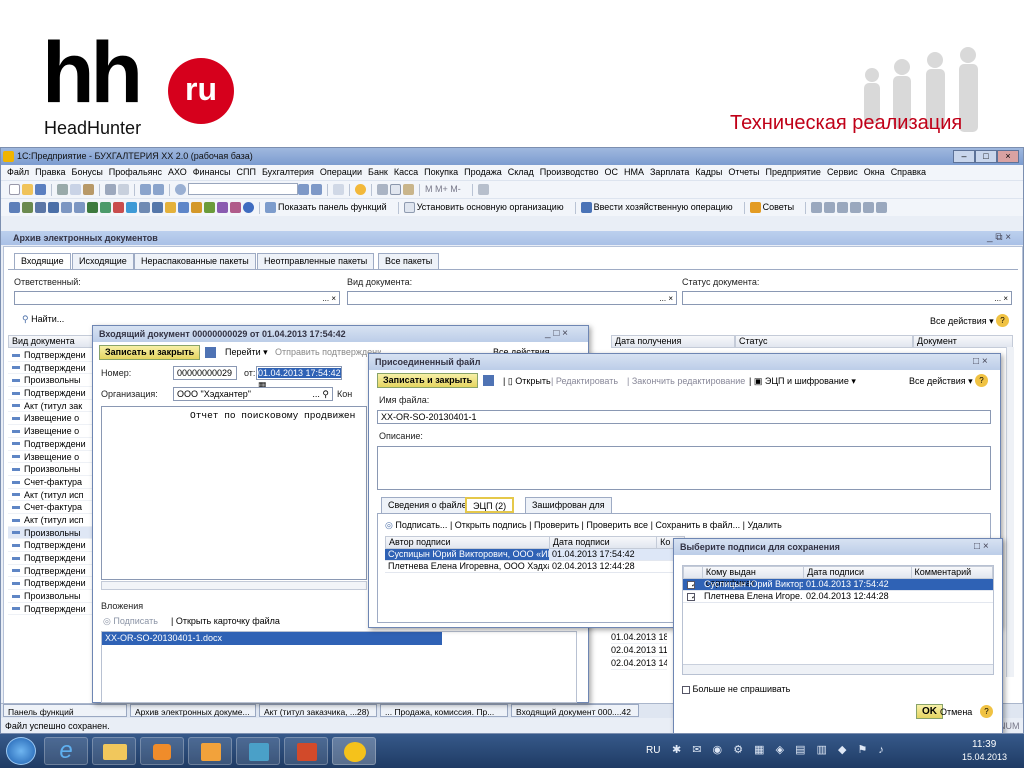 The width and height of the screenshot is (1024, 768). What do you see at coordinates (258, 751) in the screenshot?
I see `network-app-icon` at bounding box center [258, 751].